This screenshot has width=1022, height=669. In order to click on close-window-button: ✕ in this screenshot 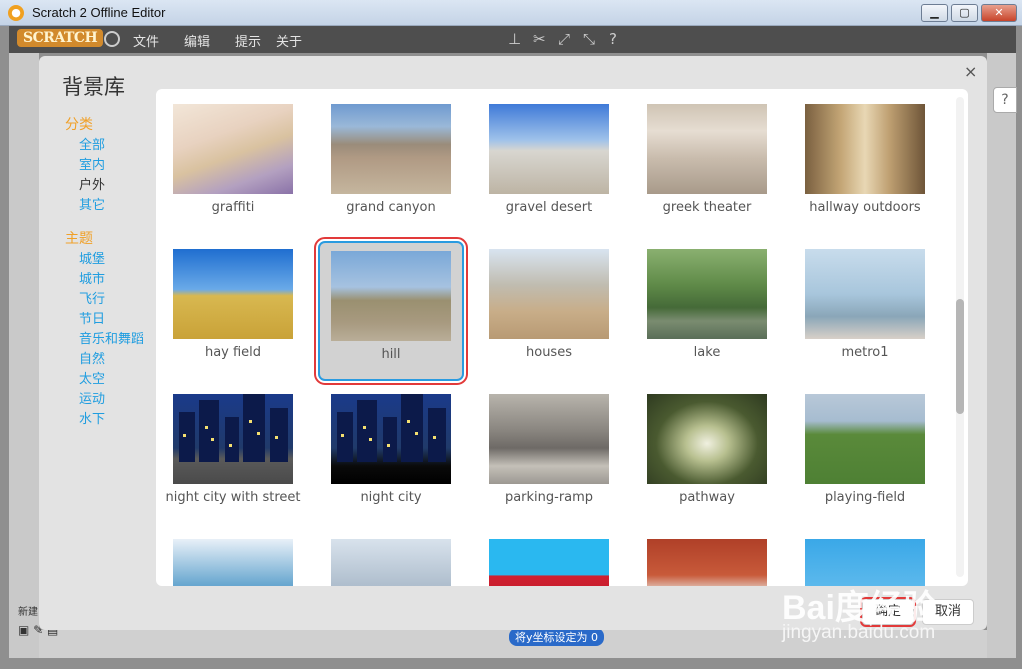, I will do `click(999, 13)`.